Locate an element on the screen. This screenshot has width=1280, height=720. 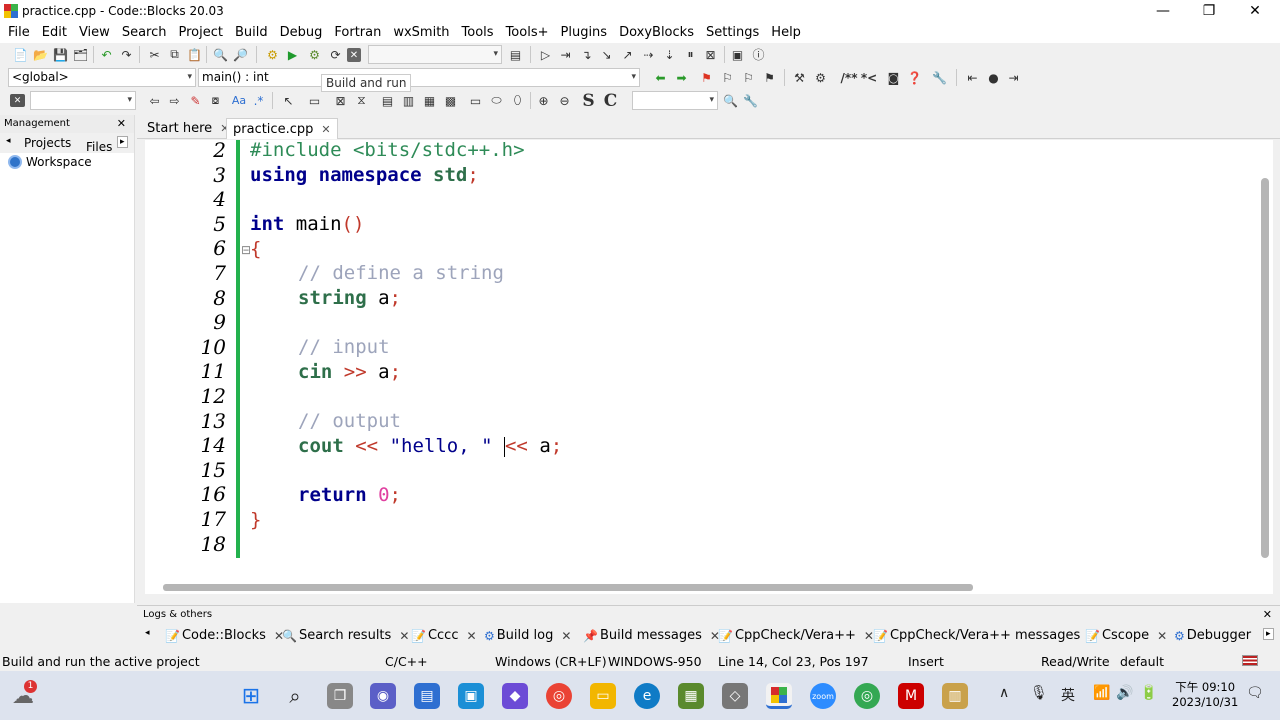
copy-icon: ⧉ is located at coordinates (174, 54).